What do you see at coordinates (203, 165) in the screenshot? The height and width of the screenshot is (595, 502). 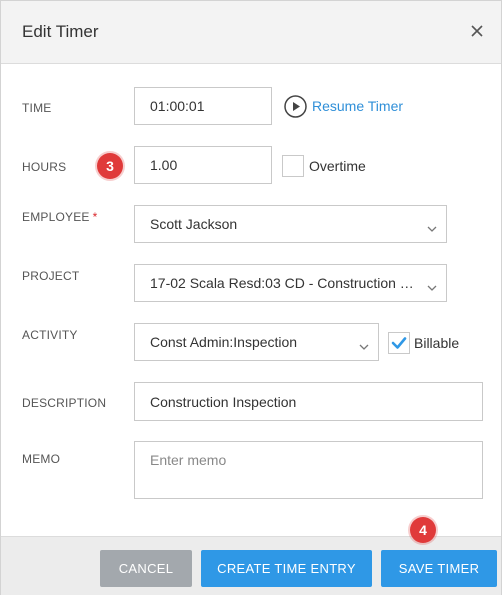 I see `hours-input: 1.00` at bounding box center [203, 165].